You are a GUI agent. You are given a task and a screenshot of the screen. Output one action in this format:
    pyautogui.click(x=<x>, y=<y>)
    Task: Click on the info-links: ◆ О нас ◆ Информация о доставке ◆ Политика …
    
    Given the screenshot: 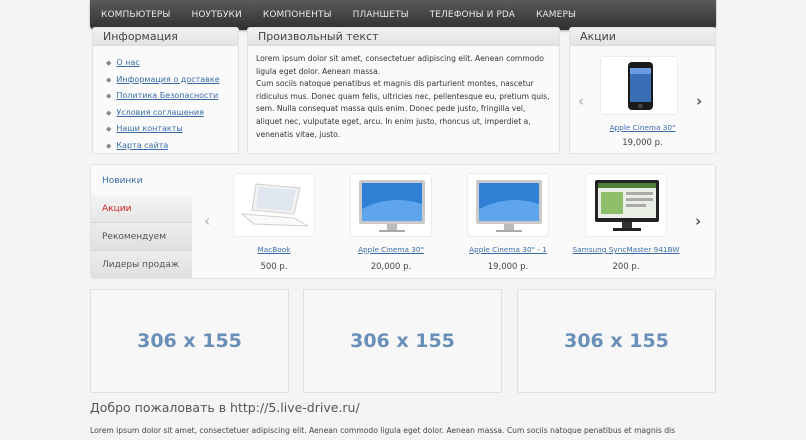 What is the action you would take?
    pyautogui.click(x=165, y=104)
    